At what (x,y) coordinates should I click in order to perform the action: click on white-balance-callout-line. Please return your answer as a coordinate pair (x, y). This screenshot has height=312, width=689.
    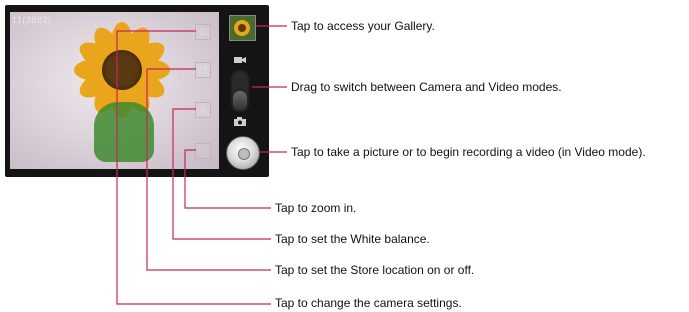
    Looking at the image, I should click on (221, 174).